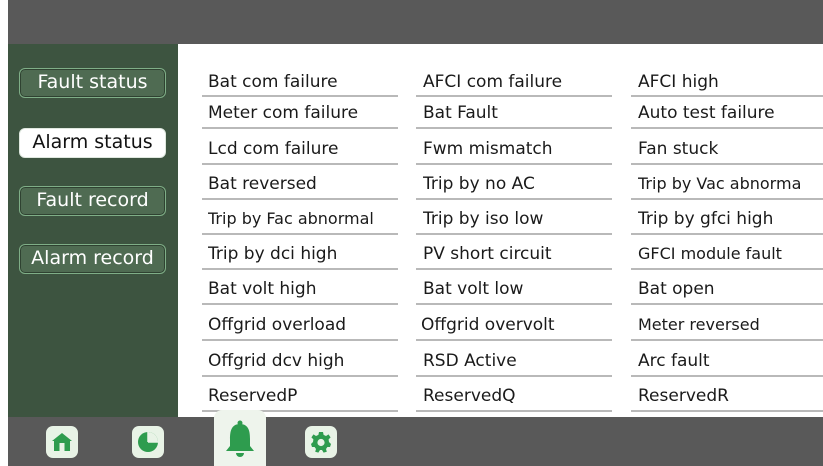 The height and width of the screenshot is (466, 823). I want to click on list-item: Bat volt low, so click(473, 289).